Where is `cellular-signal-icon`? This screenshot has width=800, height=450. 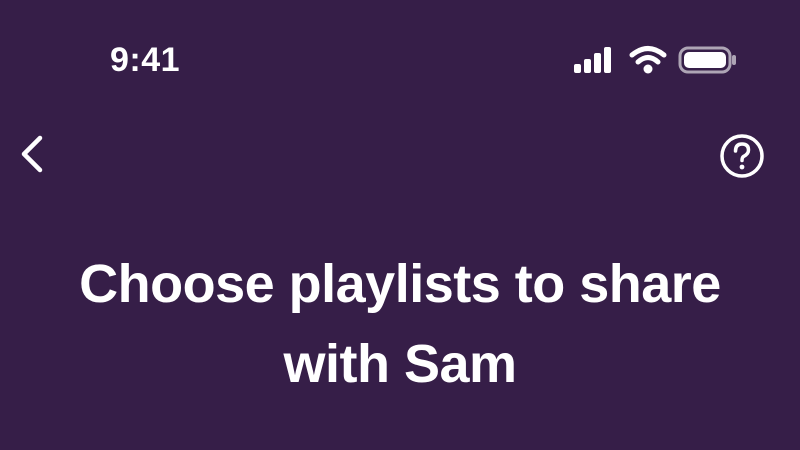
cellular-signal-icon is located at coordinates (592, 60).